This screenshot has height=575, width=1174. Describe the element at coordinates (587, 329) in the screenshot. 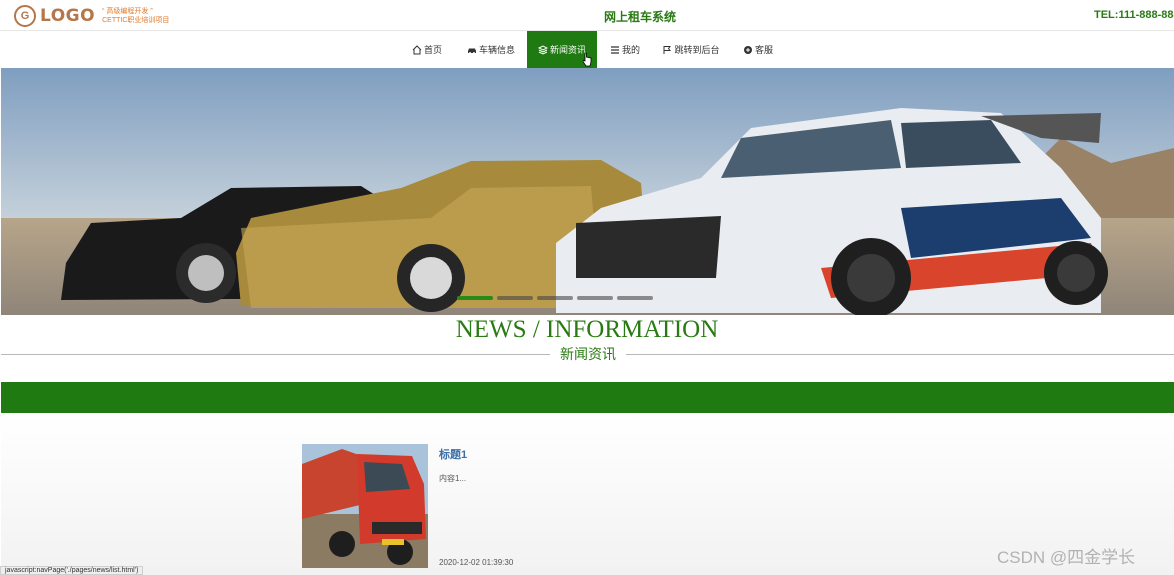

I see `section-title-en: NEWS / INFORMATION` at that location.